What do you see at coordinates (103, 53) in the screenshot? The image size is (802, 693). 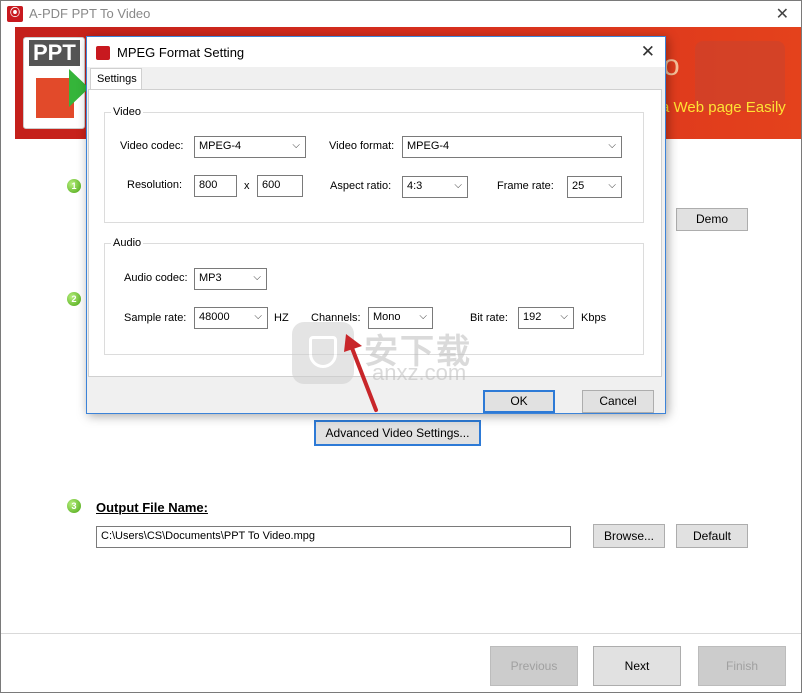 I see `dialog-app-icon` at bounding box center [103, 53].